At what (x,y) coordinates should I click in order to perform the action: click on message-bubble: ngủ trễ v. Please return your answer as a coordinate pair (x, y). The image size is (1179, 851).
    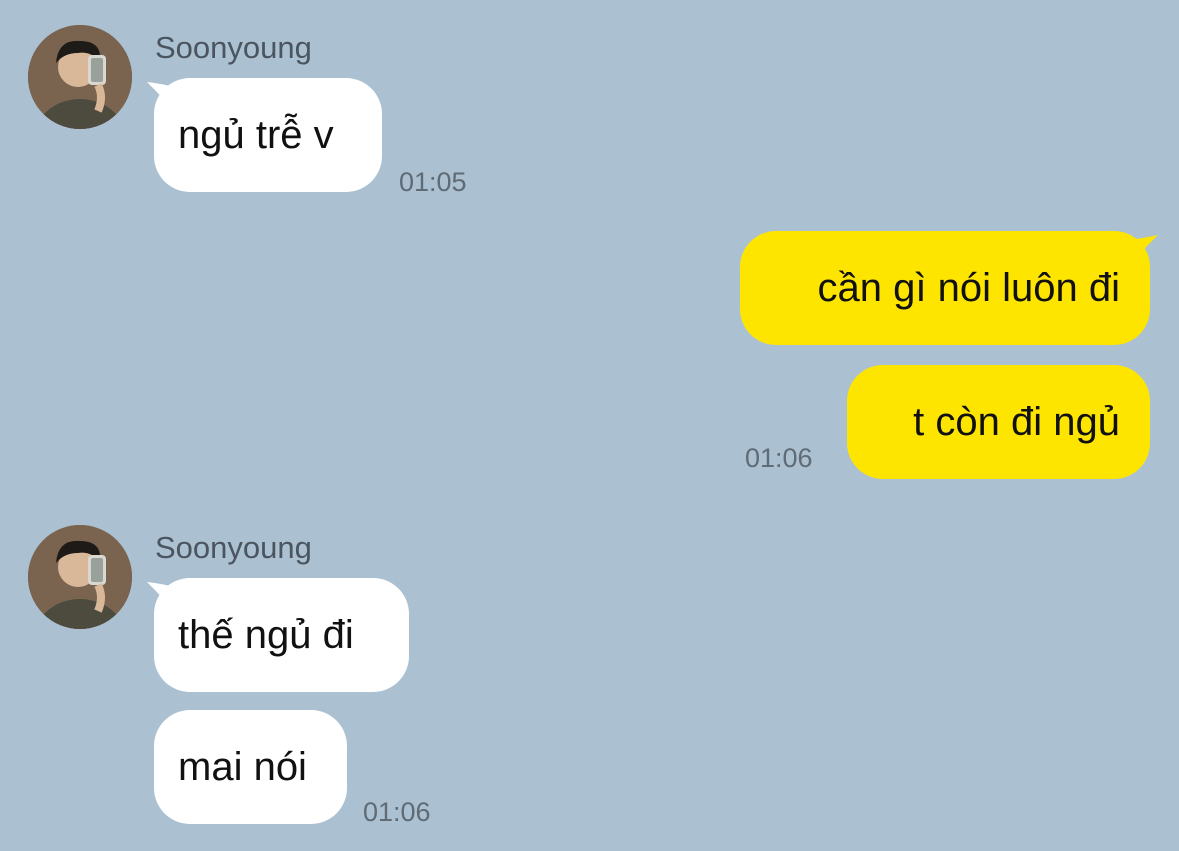
    Looking at the image, I should click on (268, 135).